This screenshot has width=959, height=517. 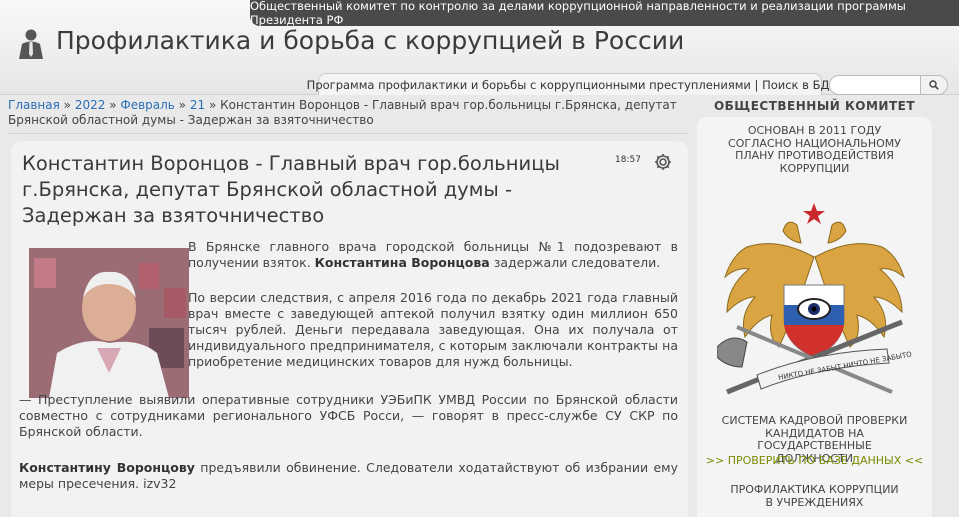 What do you see at coordinates (814, 106) in the screenshot?
I see `sidebar-title: ОБЩЕСТВЕННЫЙ КОМИТЕТ` at bounding box center [814, 106].